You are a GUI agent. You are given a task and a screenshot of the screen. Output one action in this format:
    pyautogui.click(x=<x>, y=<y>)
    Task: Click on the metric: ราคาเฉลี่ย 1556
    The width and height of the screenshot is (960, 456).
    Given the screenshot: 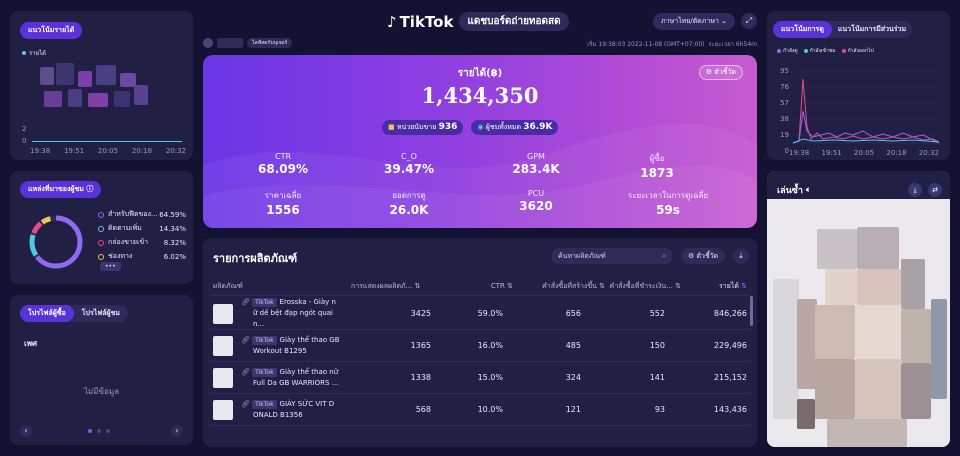 What is the action you would take?
    pyautogui.click(x=283, y=203)
    